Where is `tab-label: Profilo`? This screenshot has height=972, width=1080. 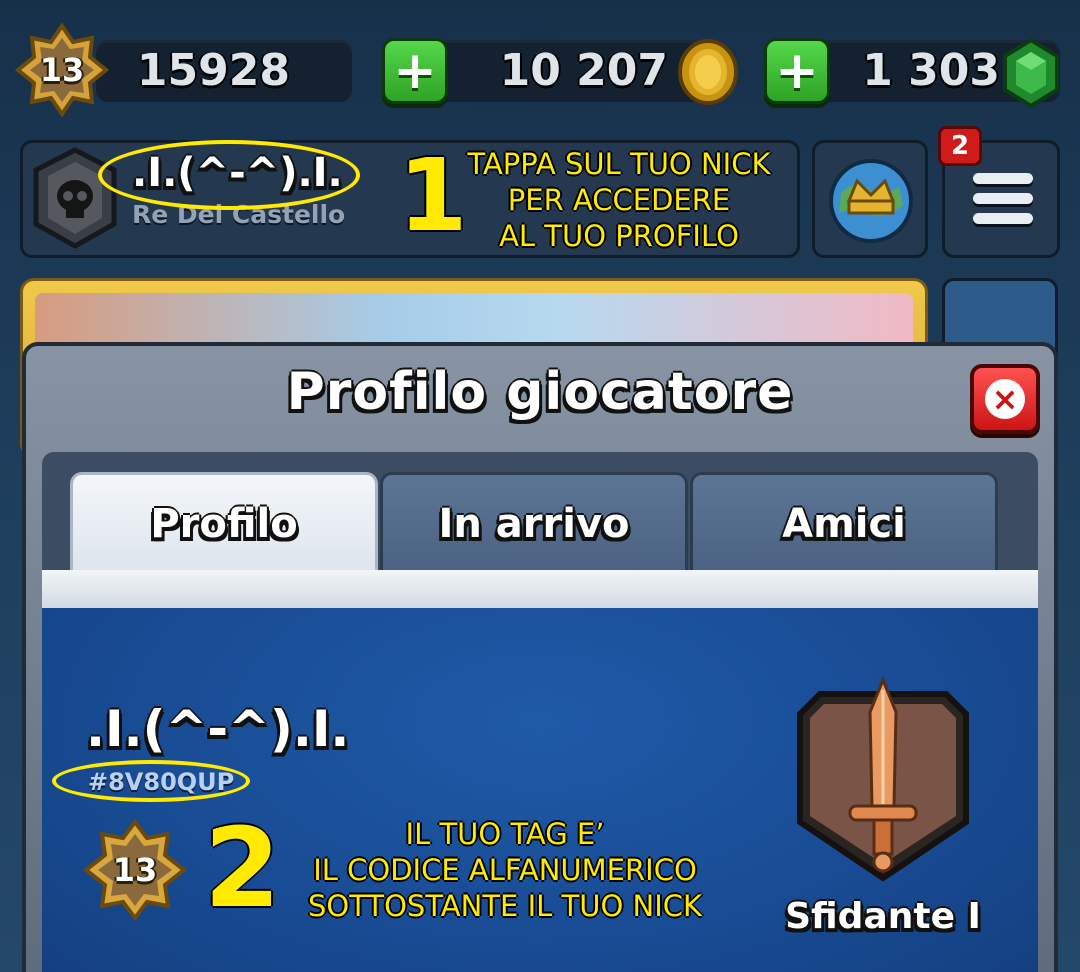 tab-label: Profilo is located at coordinates (224, 523).